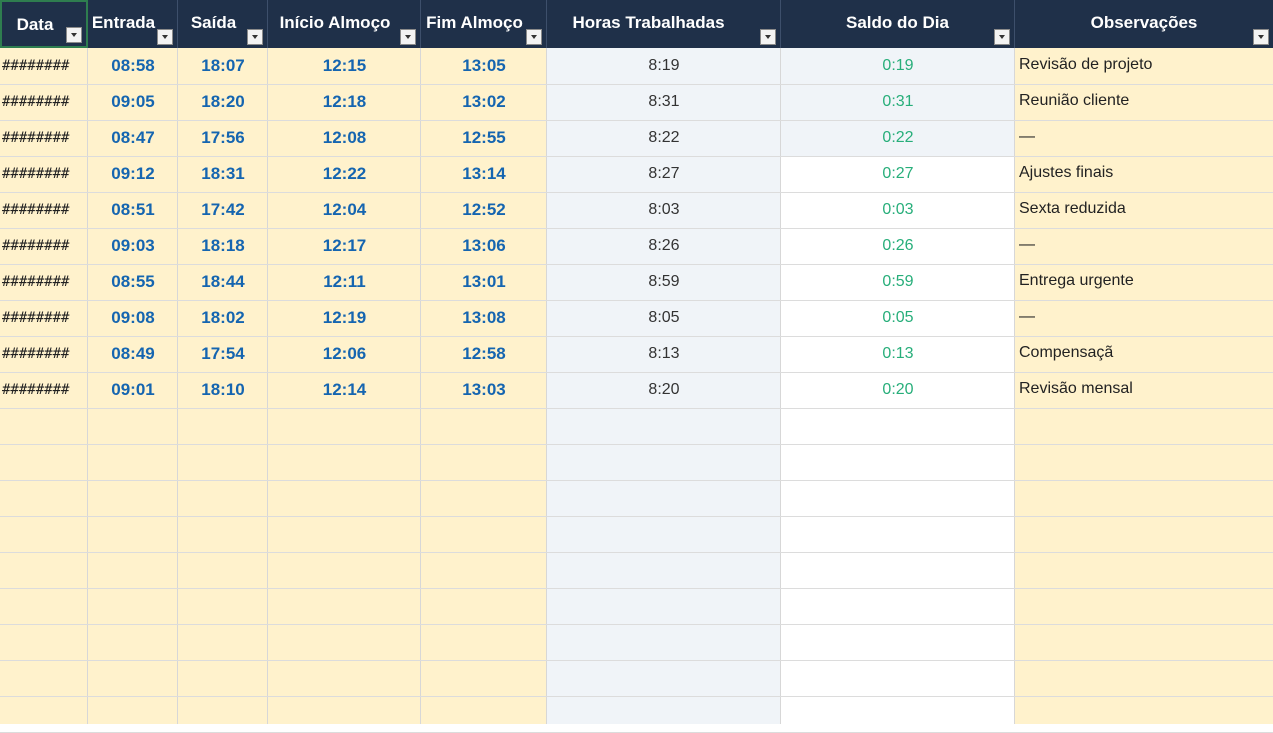 The width and height of the screenshot is (1273, 733). Describe the element at coordinates (664, 66) in the screenshot. I see `cell-horas: 8:19` at that location.